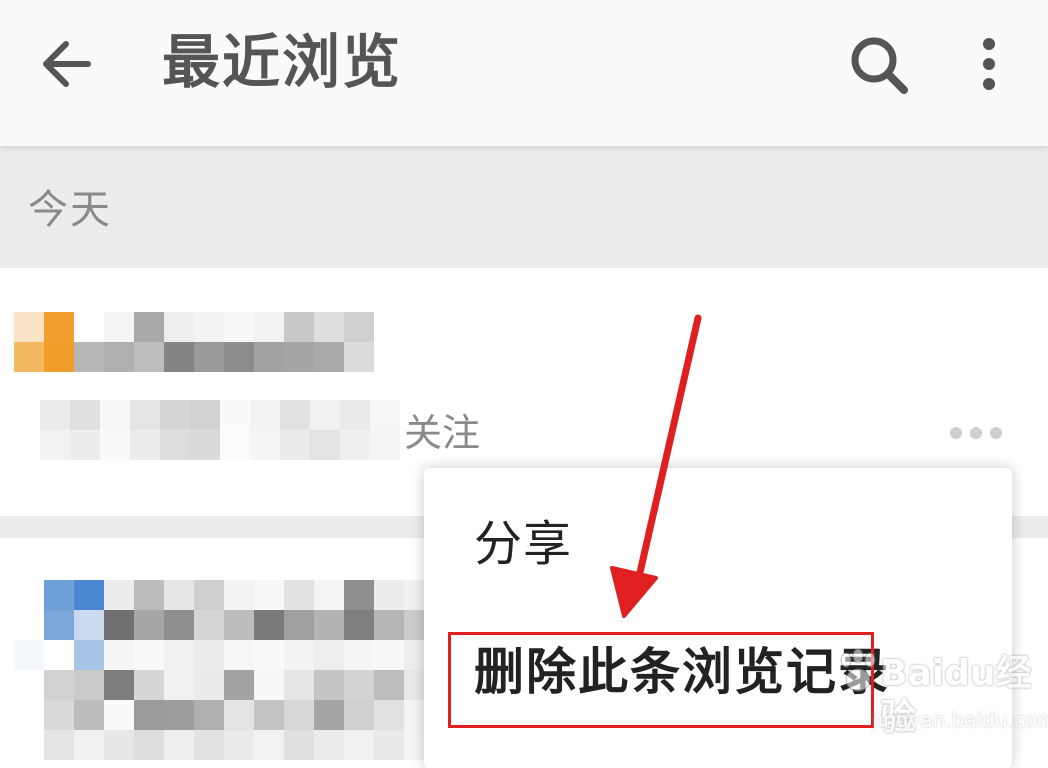  I want to click on more-vertical-icon, so click(989, 64).